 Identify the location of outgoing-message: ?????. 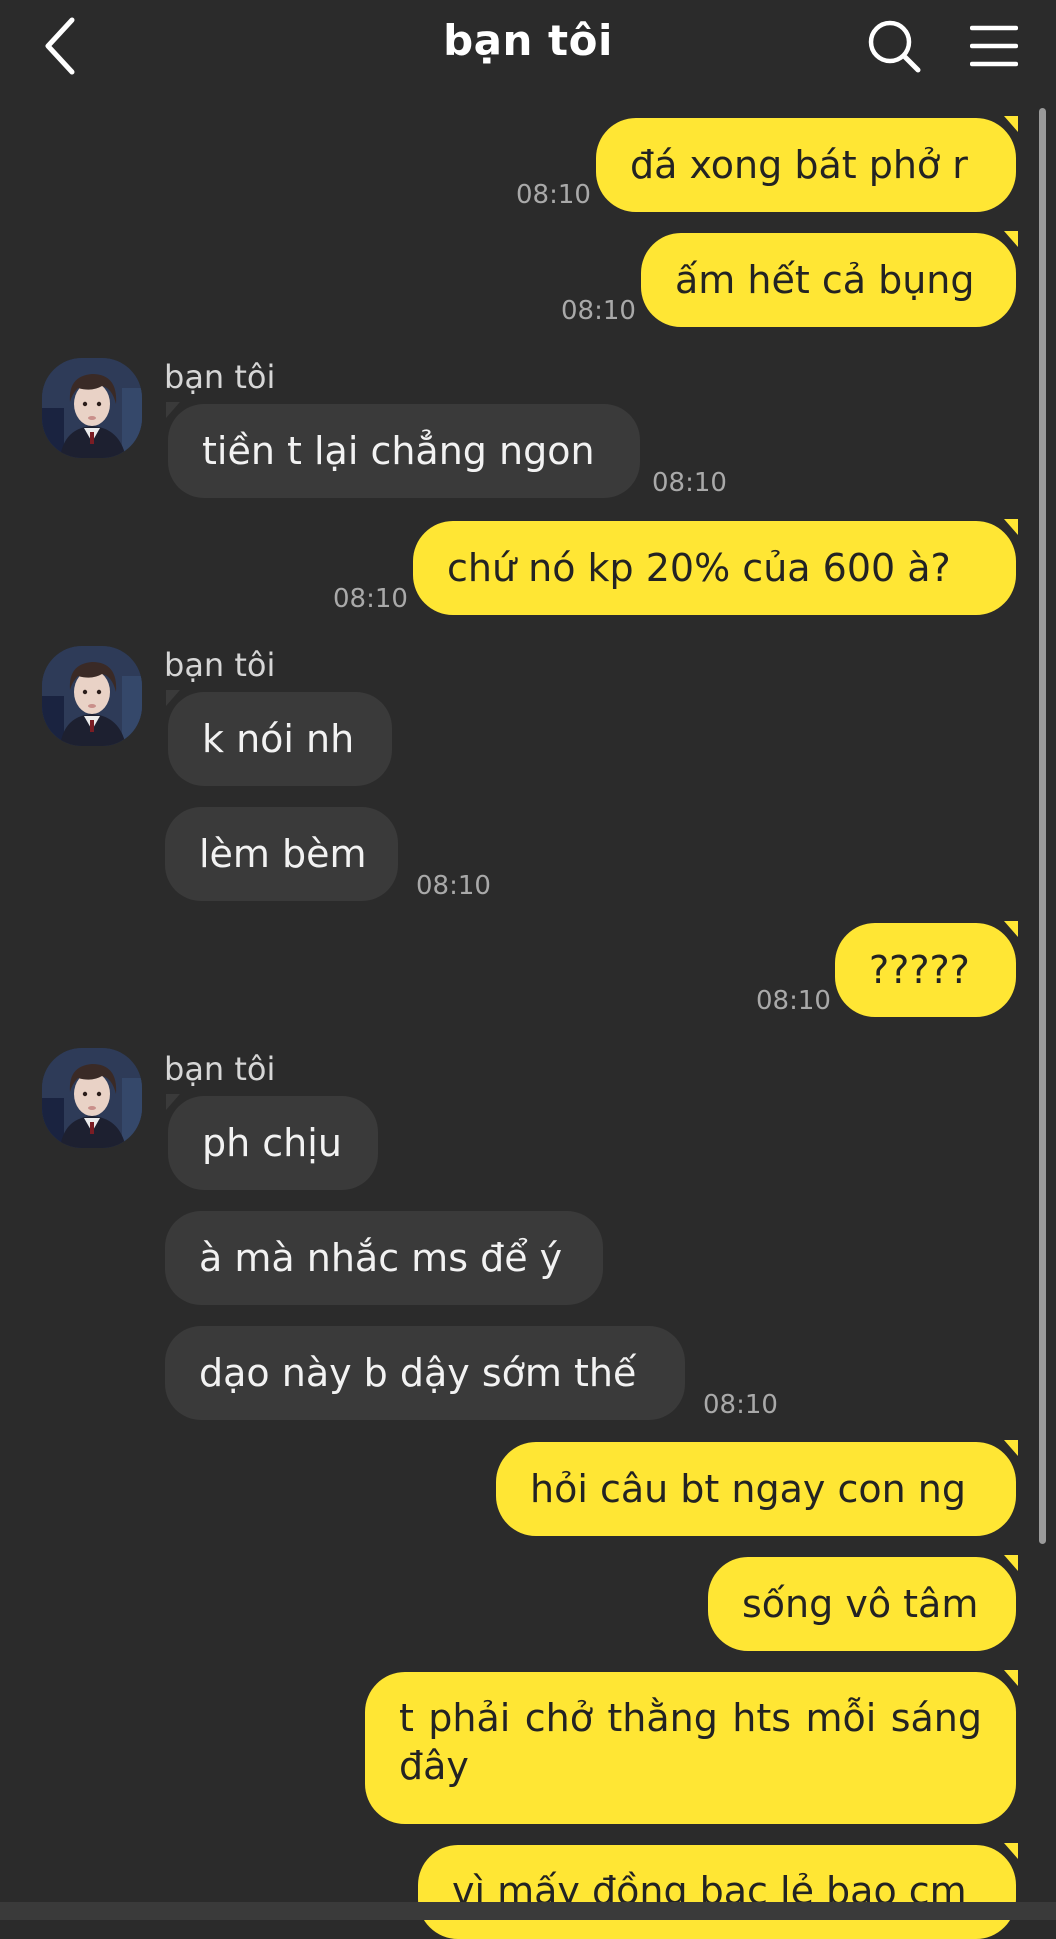
(926, 969).